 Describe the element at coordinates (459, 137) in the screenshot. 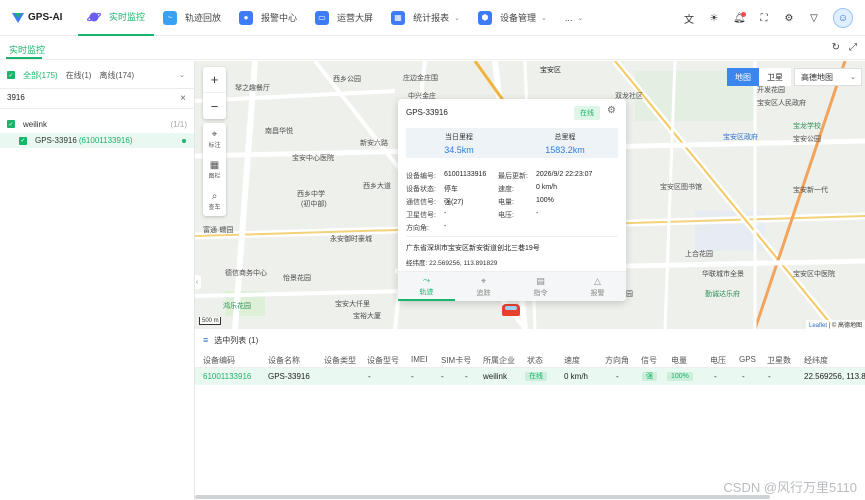

I see `today-mileage-label: 当日里程` at that location.